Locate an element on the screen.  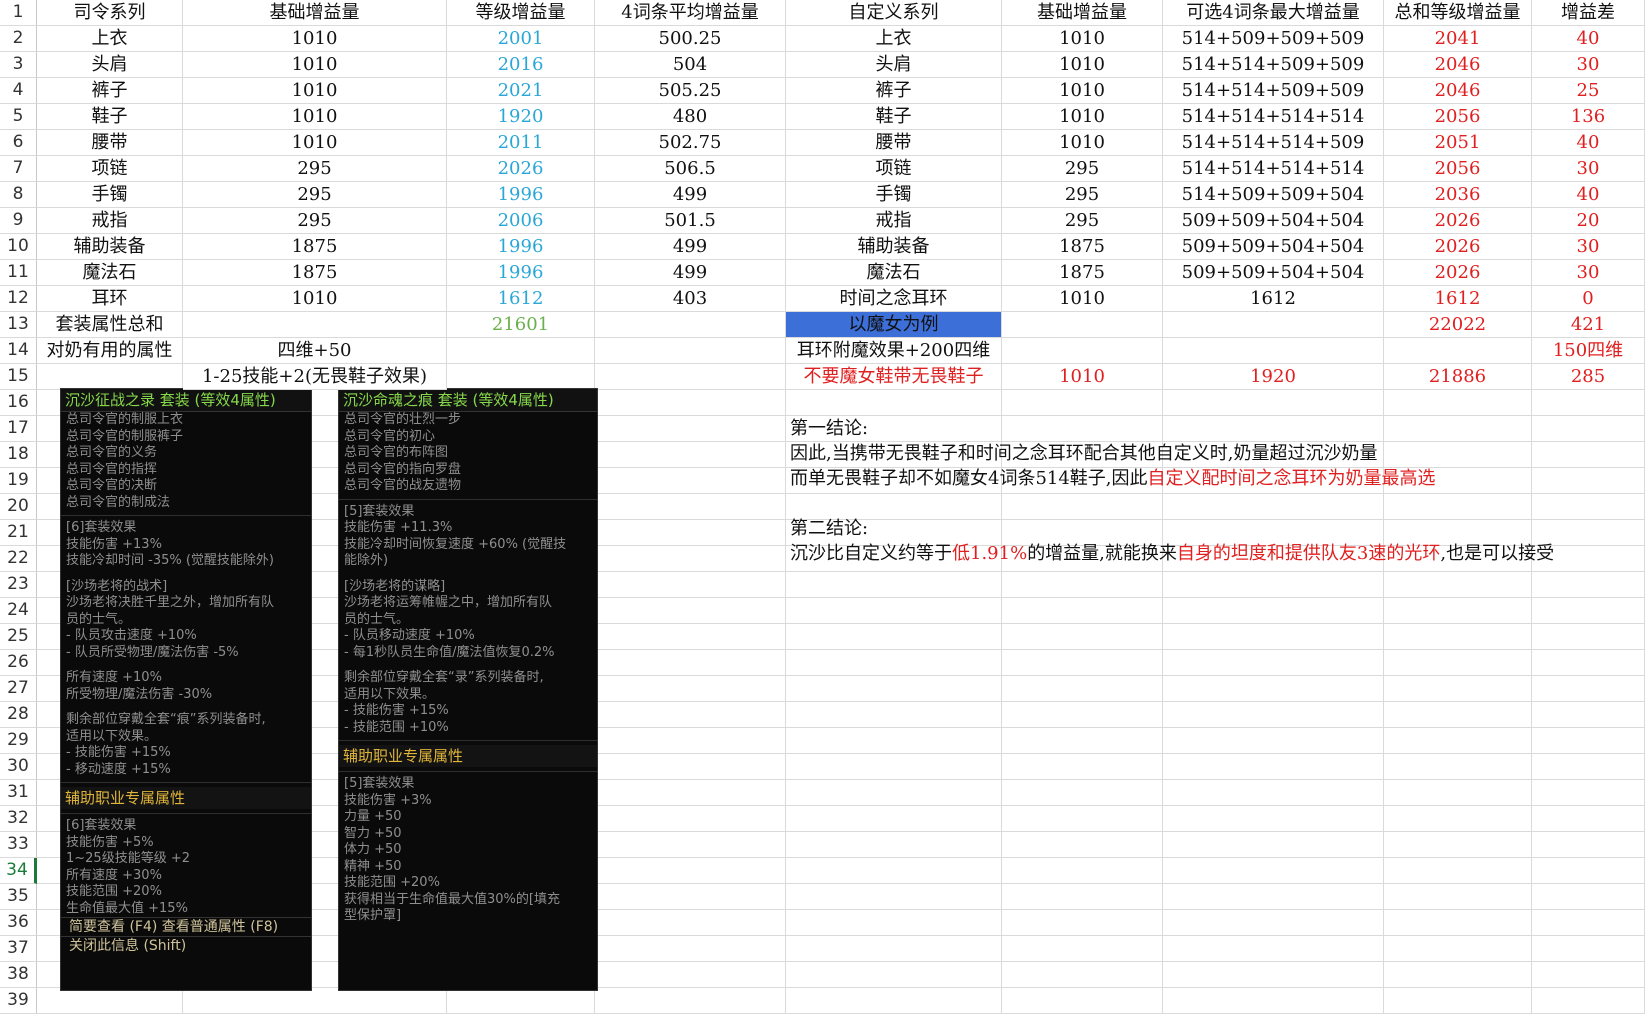
cell-r10-c6: 509+509+504+504 is located at coordinates (1273, 247).